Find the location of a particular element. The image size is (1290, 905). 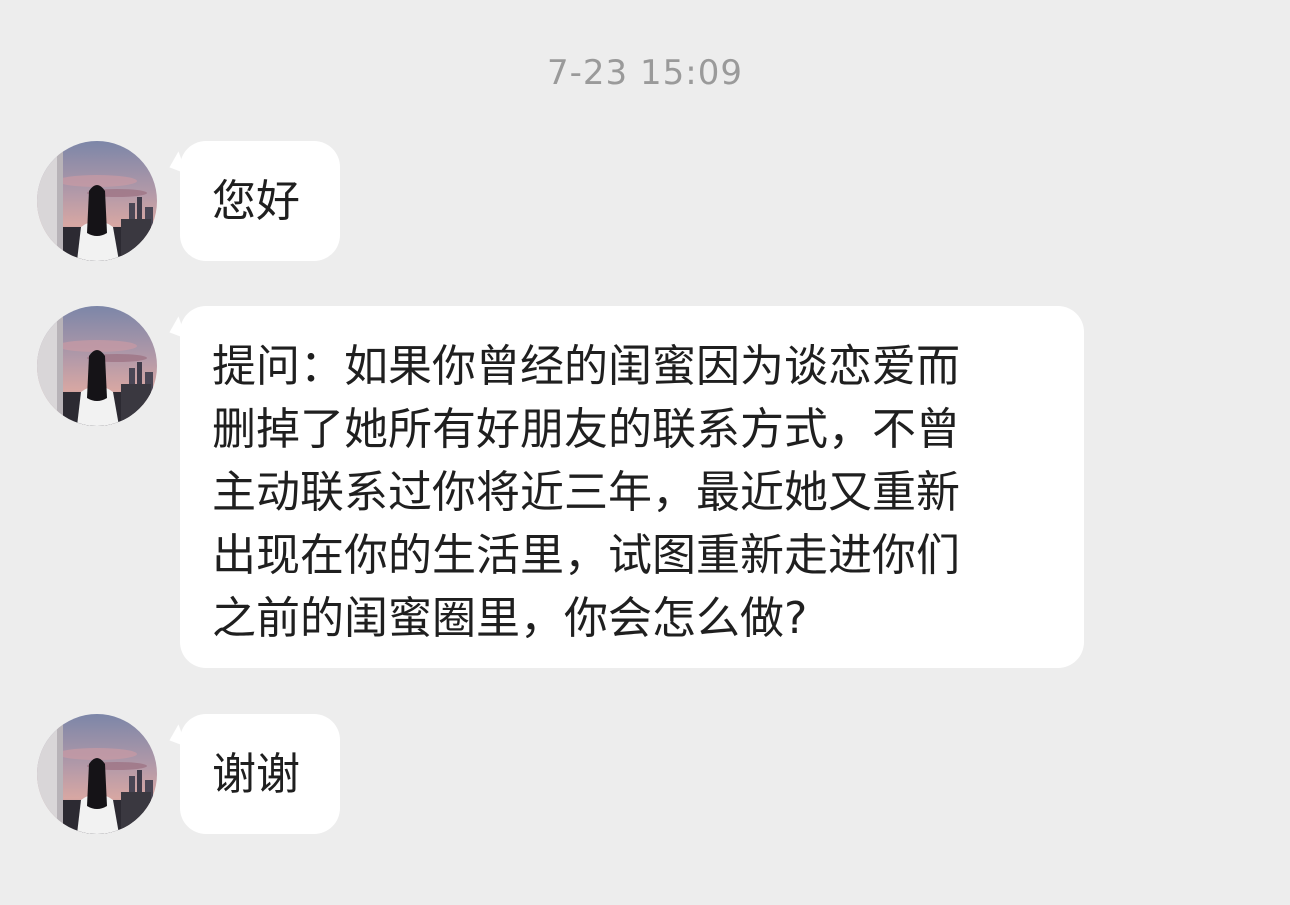

message-bubble: 您好 is located at coordinates (260, 201).